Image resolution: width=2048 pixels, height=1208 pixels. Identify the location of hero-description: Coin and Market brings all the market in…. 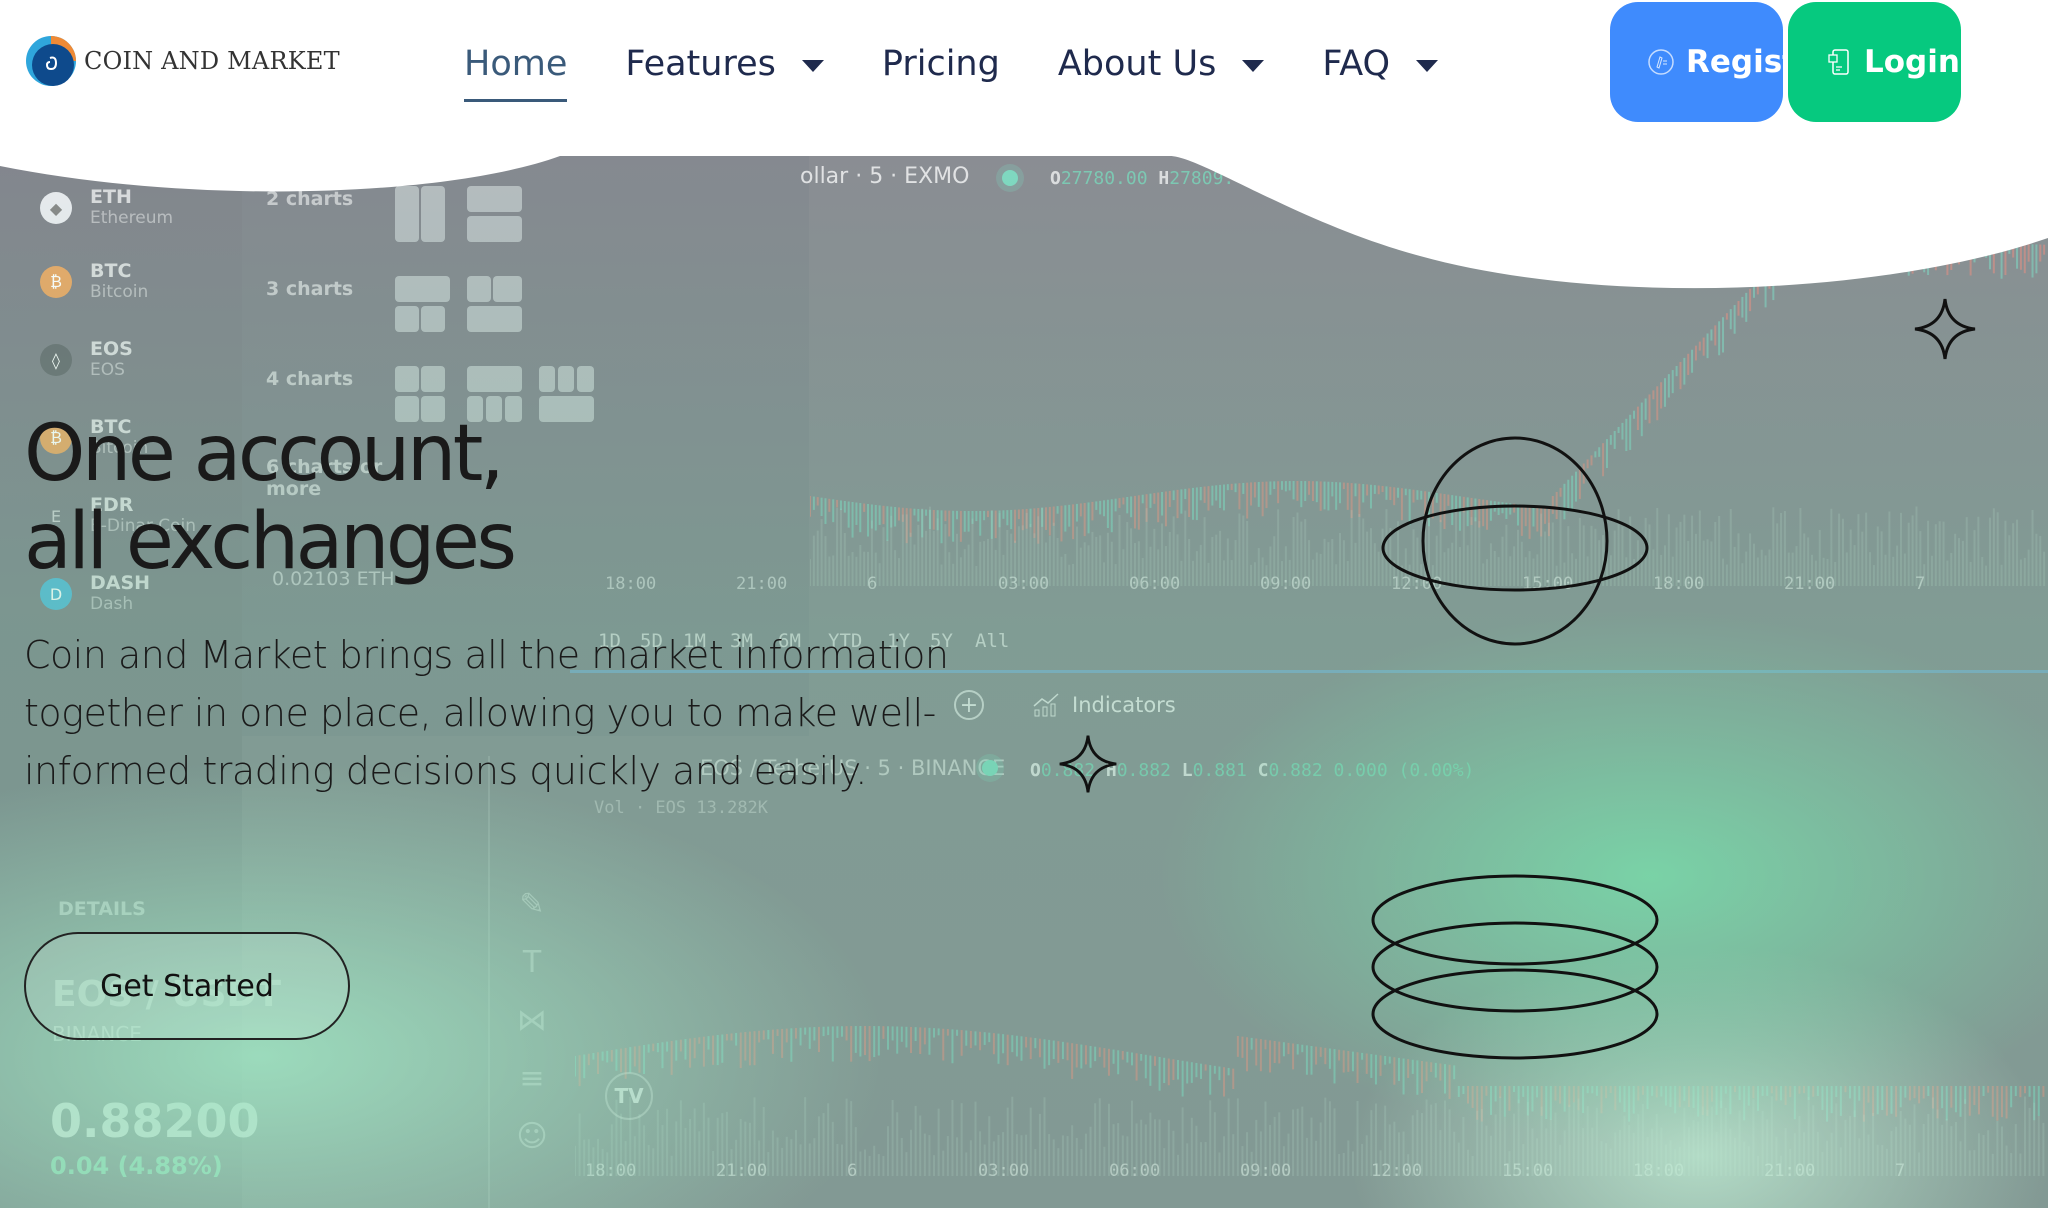
(486, 713).